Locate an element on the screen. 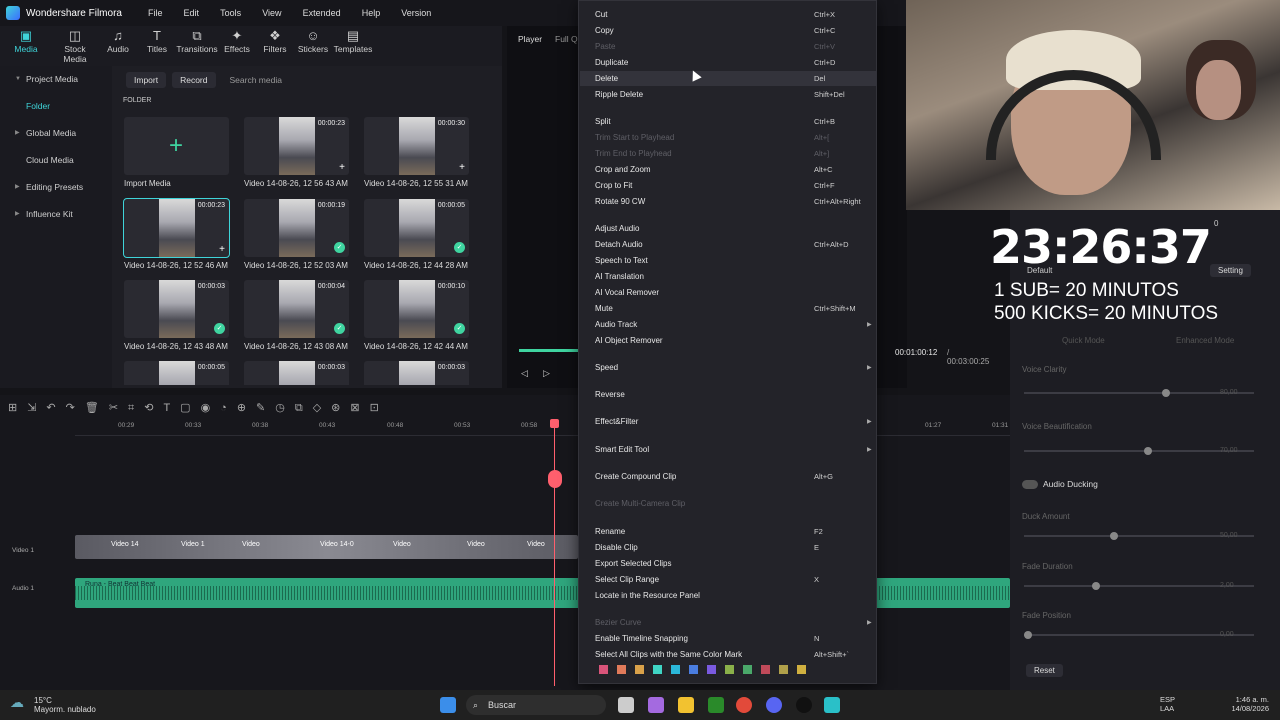 This screenshot has width=1280, height=720. media-tile: 00:00:19 ✓ Video 14-08-26, 12 52 03 AM is located at coordinates (296, 234).